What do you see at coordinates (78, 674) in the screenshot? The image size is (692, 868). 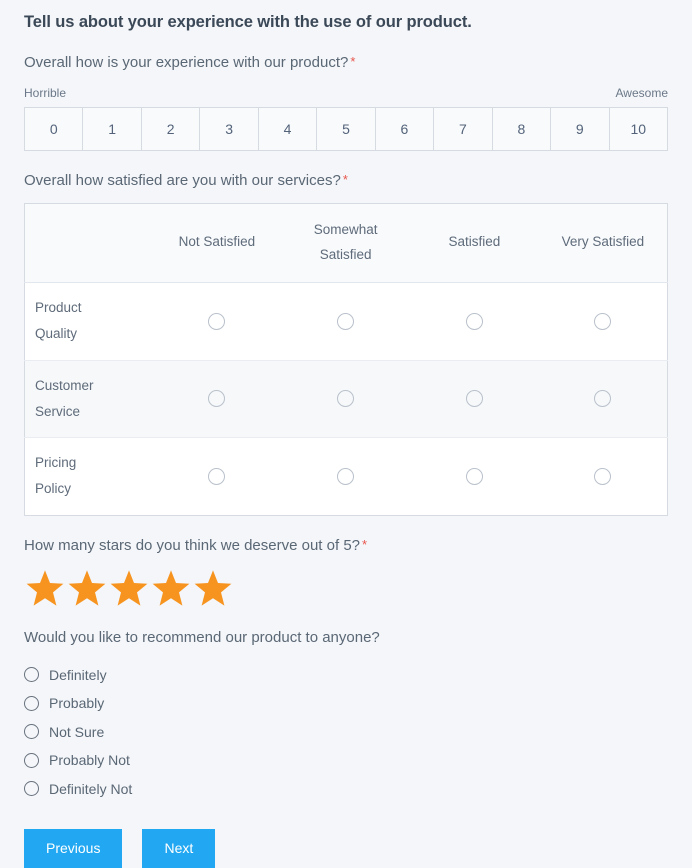 I see `recommend-option-label: Definitely` at bounding box center [78, 674].